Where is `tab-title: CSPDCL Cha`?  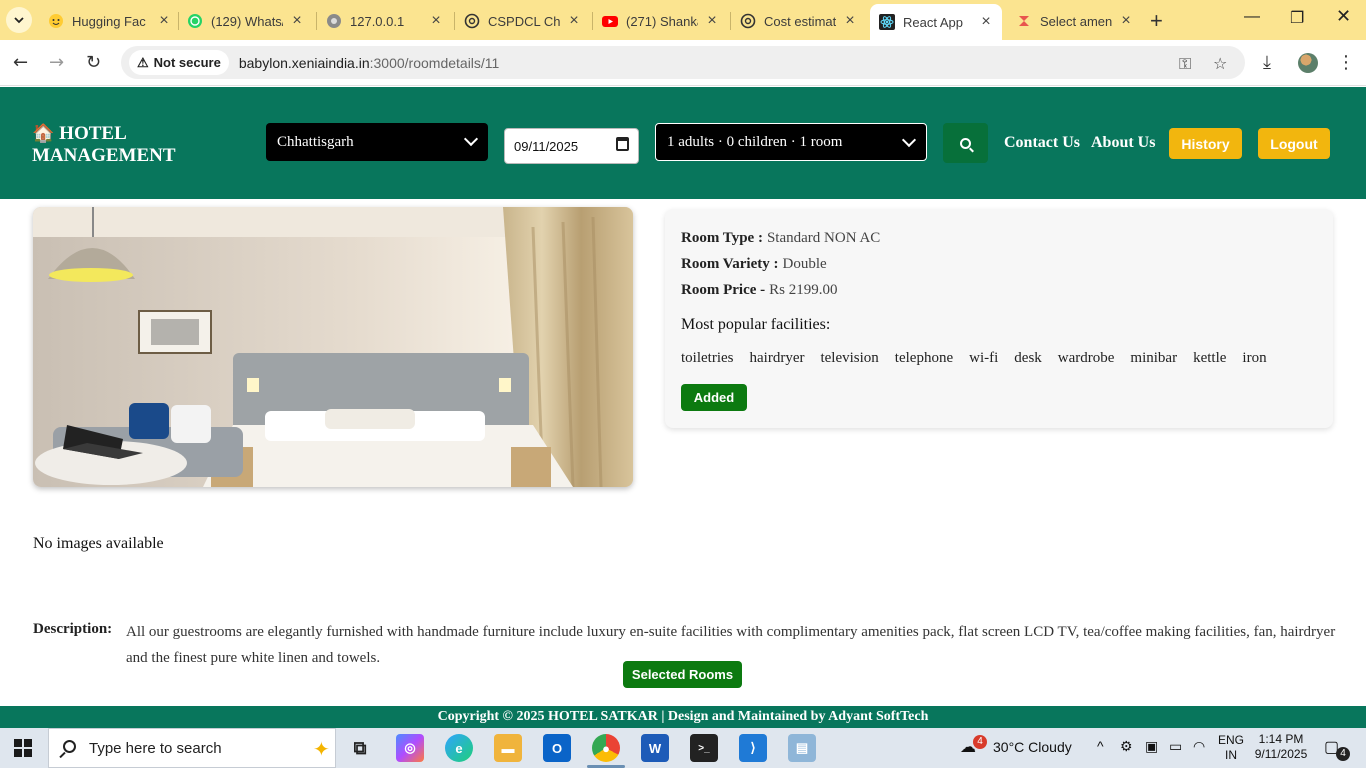
tab-title: CSPDCL Cha is located at coordinates (524, 21).